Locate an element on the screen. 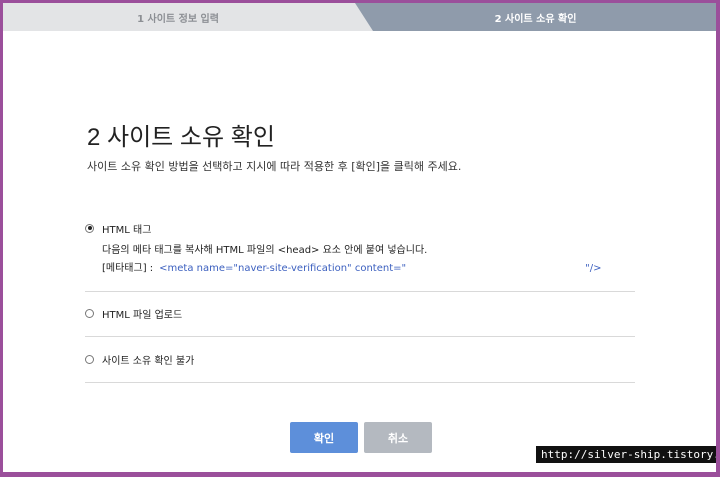  meta-tag-code-end: "/> is located at coordinates (593, 269).